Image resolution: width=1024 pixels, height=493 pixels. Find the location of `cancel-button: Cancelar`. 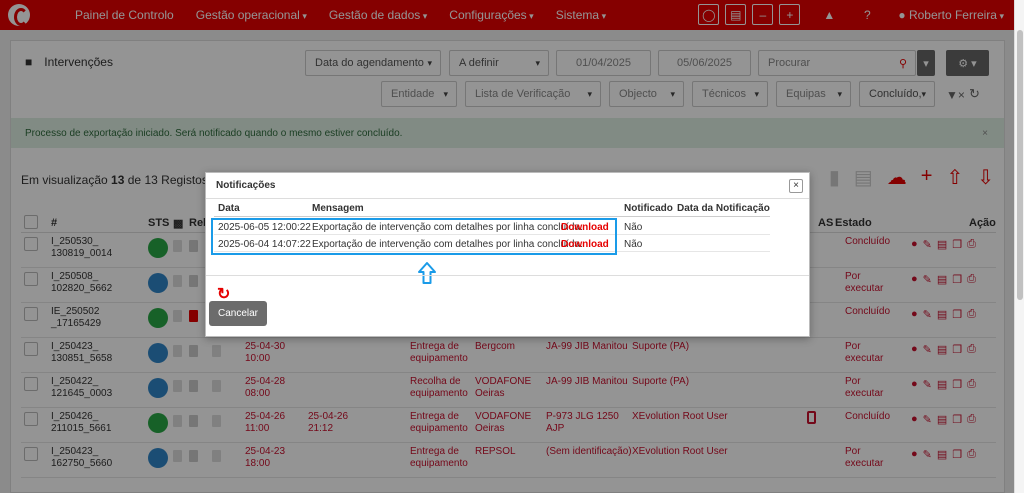

cancel-button: Cancelar is located at coordinates (238, 313).